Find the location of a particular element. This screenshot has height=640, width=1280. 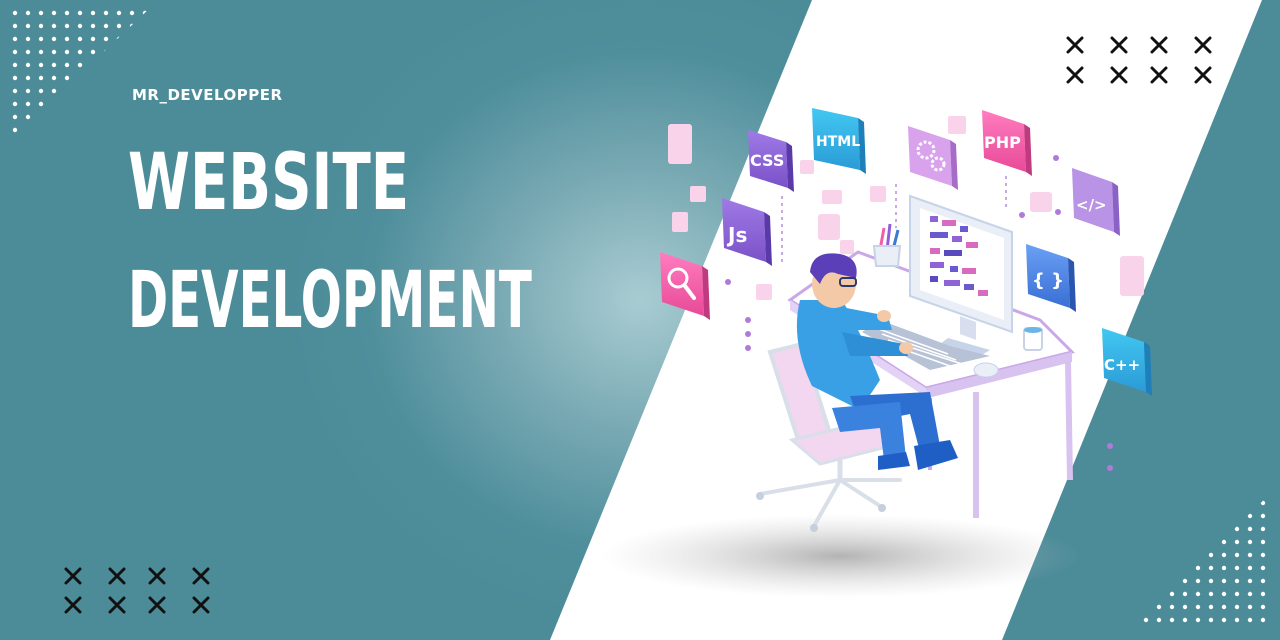

mouse is located at coordinates (986, 370).